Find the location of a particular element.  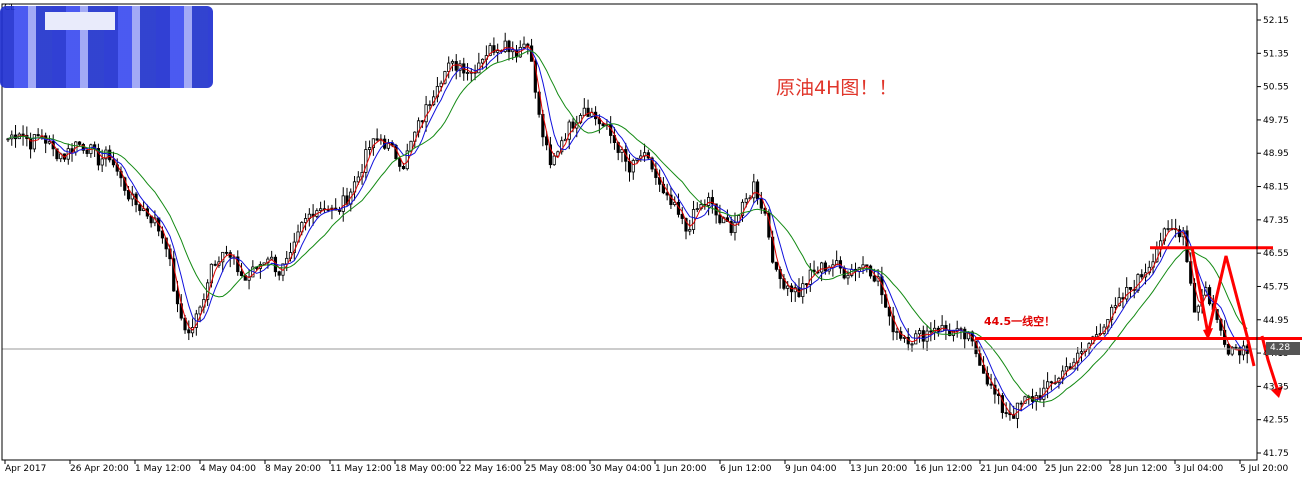

y-tick-label: 49.75 is located at coordinates (1276, 121).